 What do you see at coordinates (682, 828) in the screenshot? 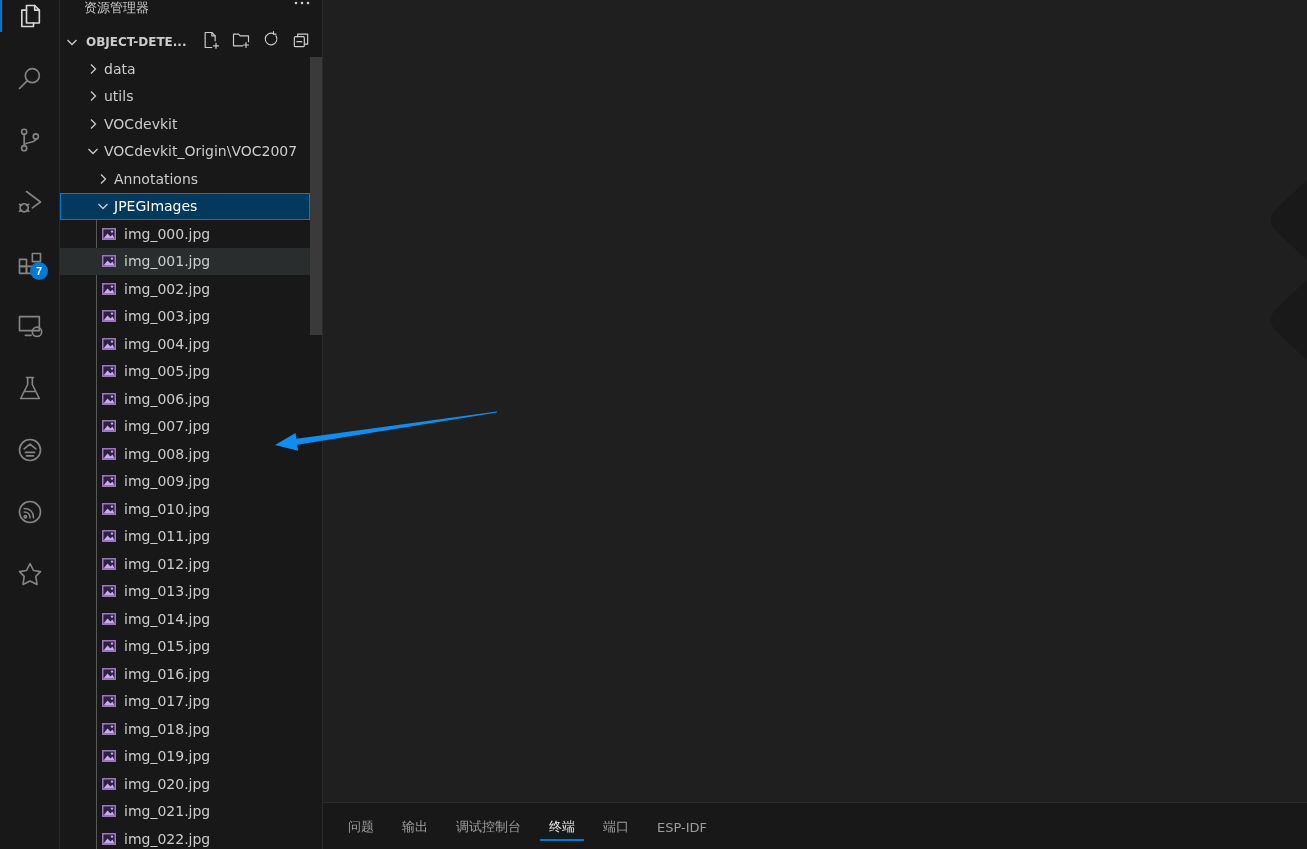
I see `panel-tab: ESP-IDF` at bounding box center [682, 828].